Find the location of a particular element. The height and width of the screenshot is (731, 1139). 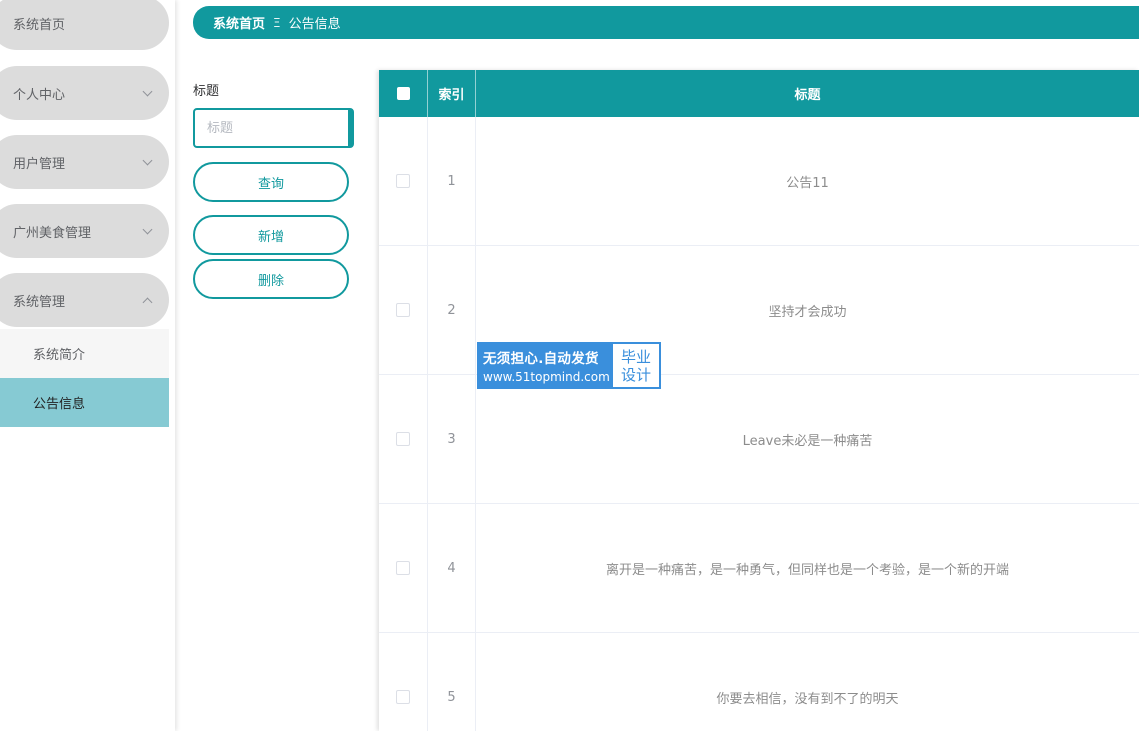

delete-button: 删除 is located at coordinates (271, 279).